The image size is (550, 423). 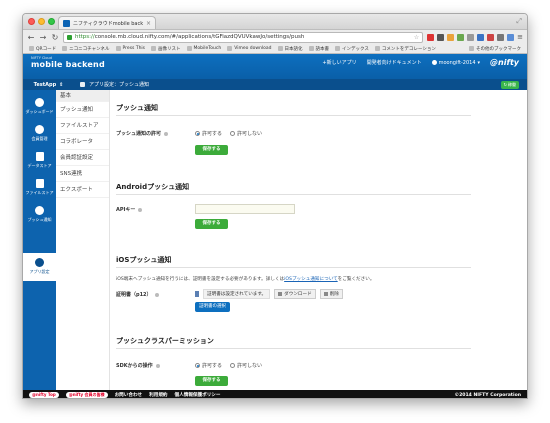 What do you see at coordinates (211, 224) in the screenshot?
I see `android-save-button: 保存する` at bounding box center [211, 224].